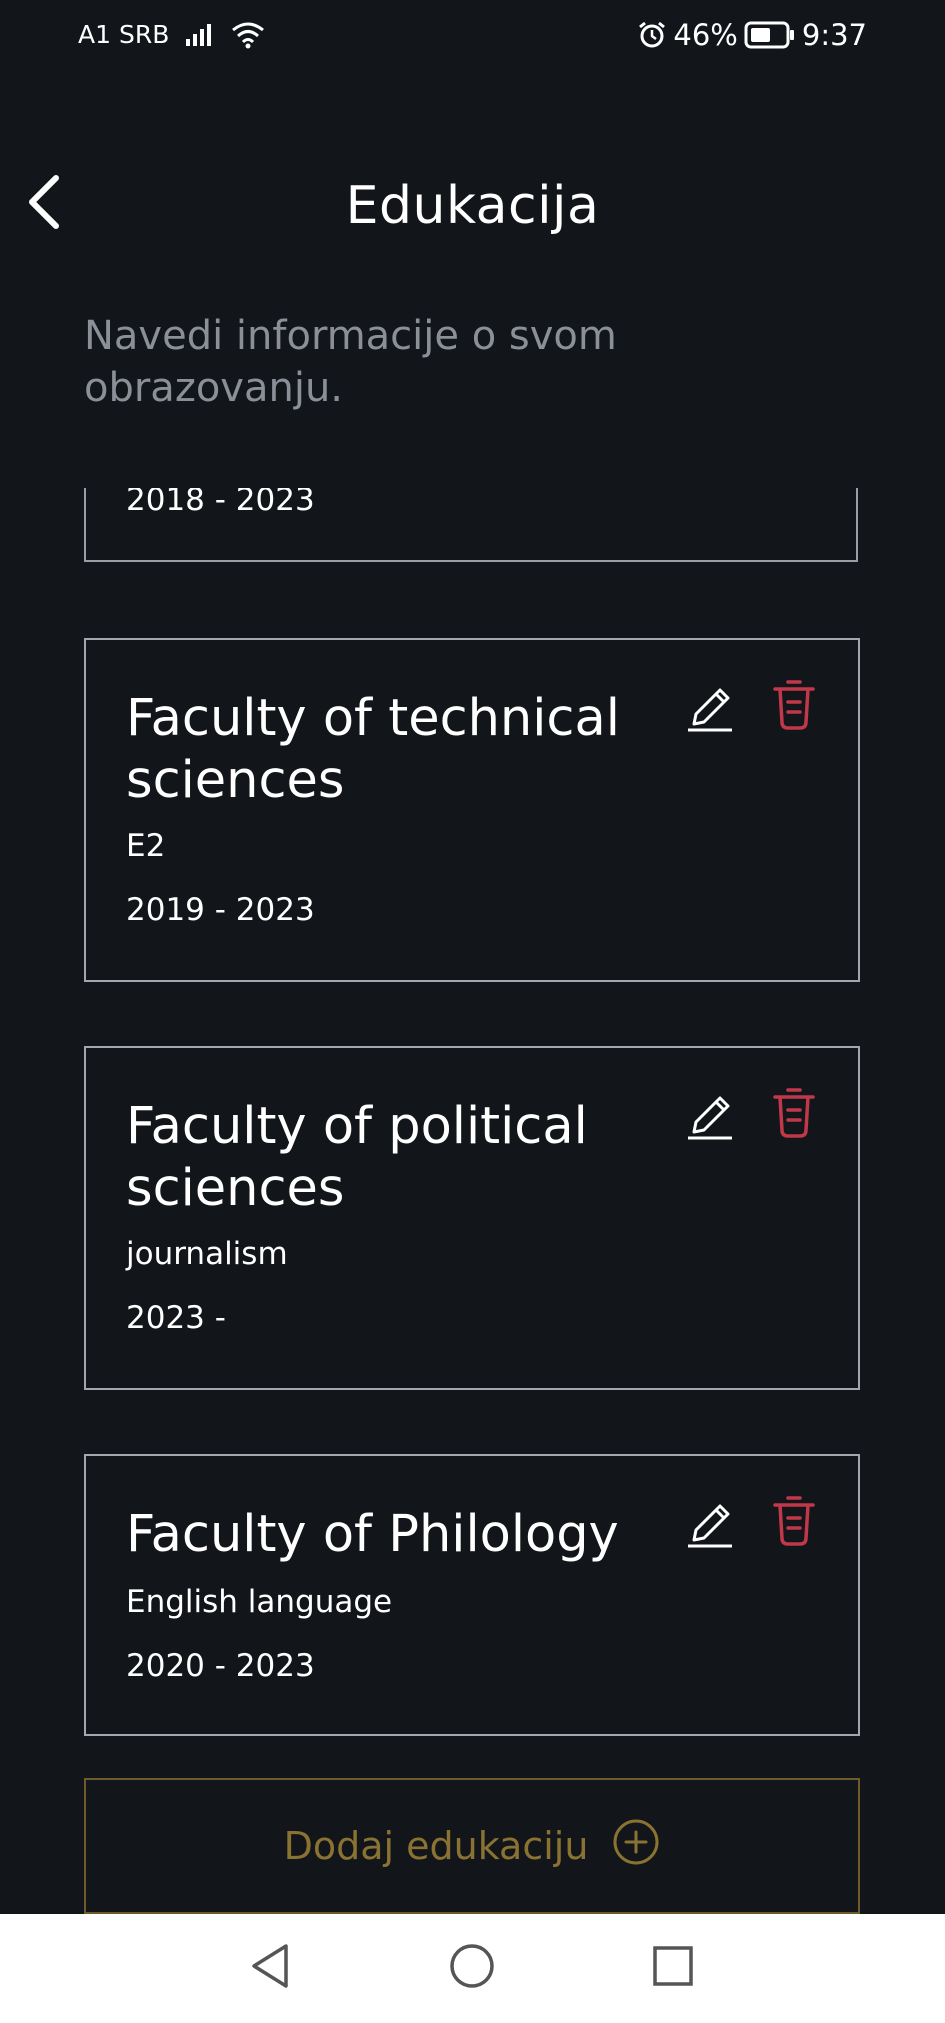 The height and width of the screenshot is (2023, 945). I want to click on education-name: Faculty of Philology, so click(372, 1534).